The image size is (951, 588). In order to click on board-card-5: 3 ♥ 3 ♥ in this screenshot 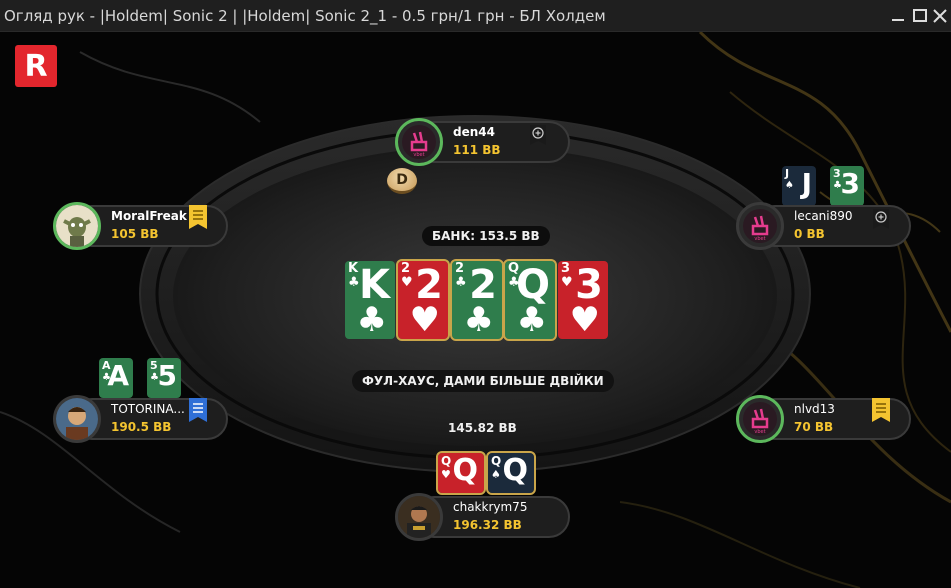, I will do `click(583, 300)`.